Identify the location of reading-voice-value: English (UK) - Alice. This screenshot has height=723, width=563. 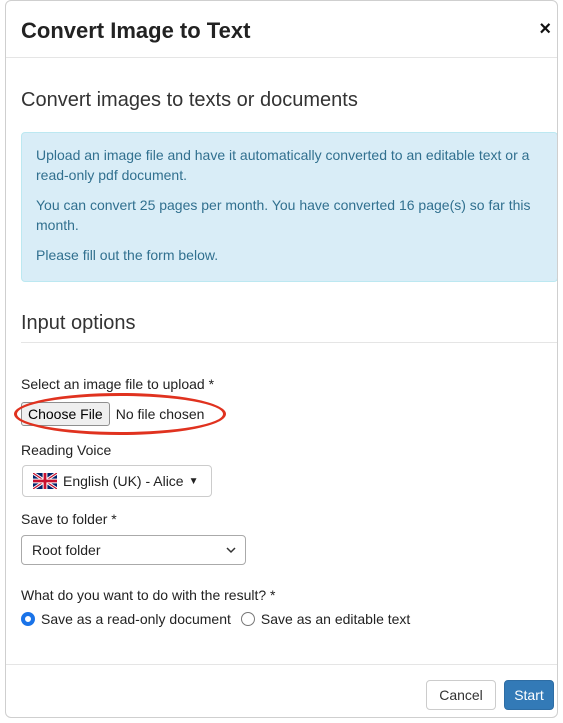
(123, 481).